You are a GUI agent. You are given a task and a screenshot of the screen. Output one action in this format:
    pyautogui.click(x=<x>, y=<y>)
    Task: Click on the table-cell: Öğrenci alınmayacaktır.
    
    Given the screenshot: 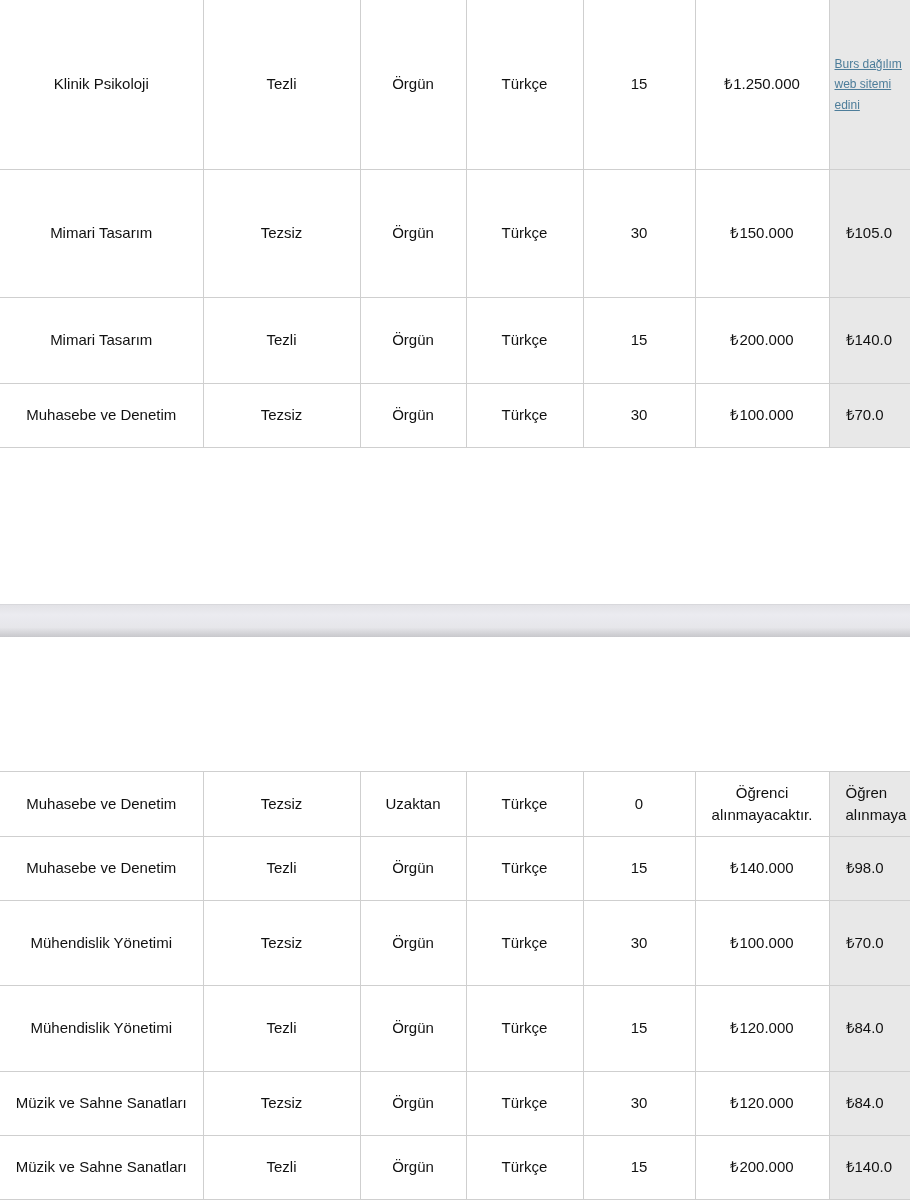 What is the action you would take?
    pyautogui.click(x=762, y=804)
    